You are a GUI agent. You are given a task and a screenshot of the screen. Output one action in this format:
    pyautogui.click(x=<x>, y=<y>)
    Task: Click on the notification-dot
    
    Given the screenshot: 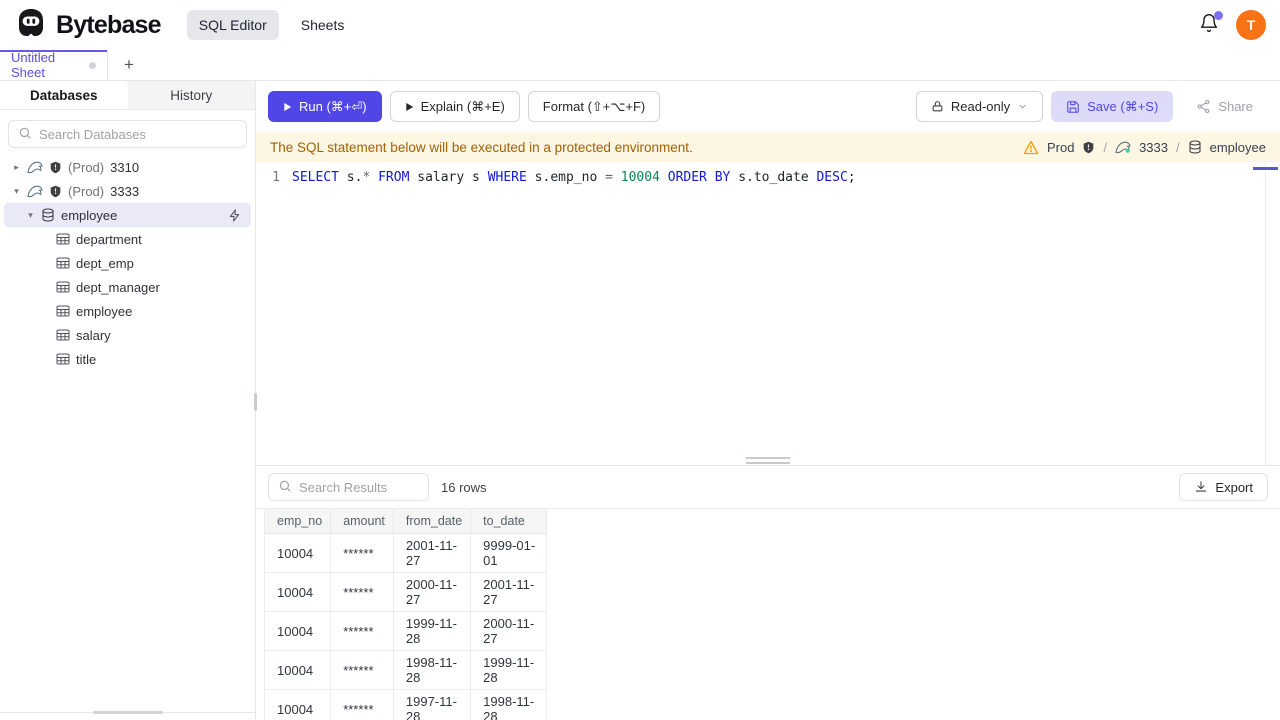 What is the action you would take?
    pyautogui.click(x=1218, y=15)
    